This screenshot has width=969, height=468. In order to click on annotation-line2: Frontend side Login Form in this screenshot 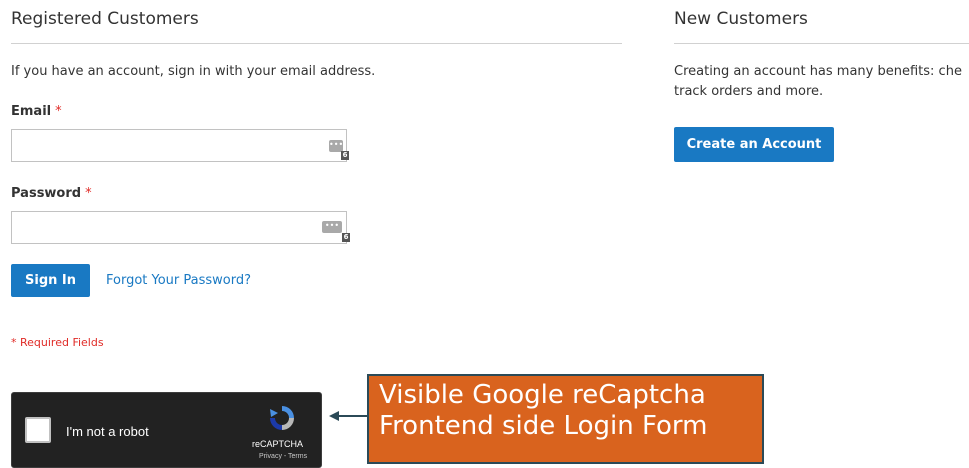, I will do `click(543, 426)`.